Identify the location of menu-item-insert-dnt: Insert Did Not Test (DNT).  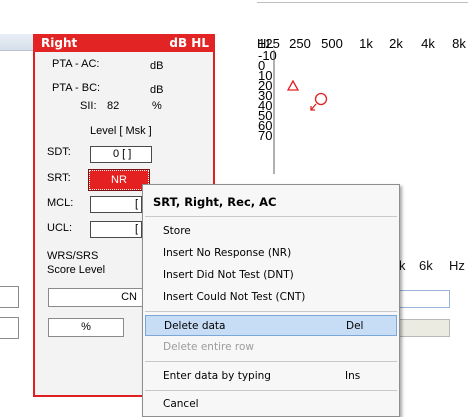
(271, 275).